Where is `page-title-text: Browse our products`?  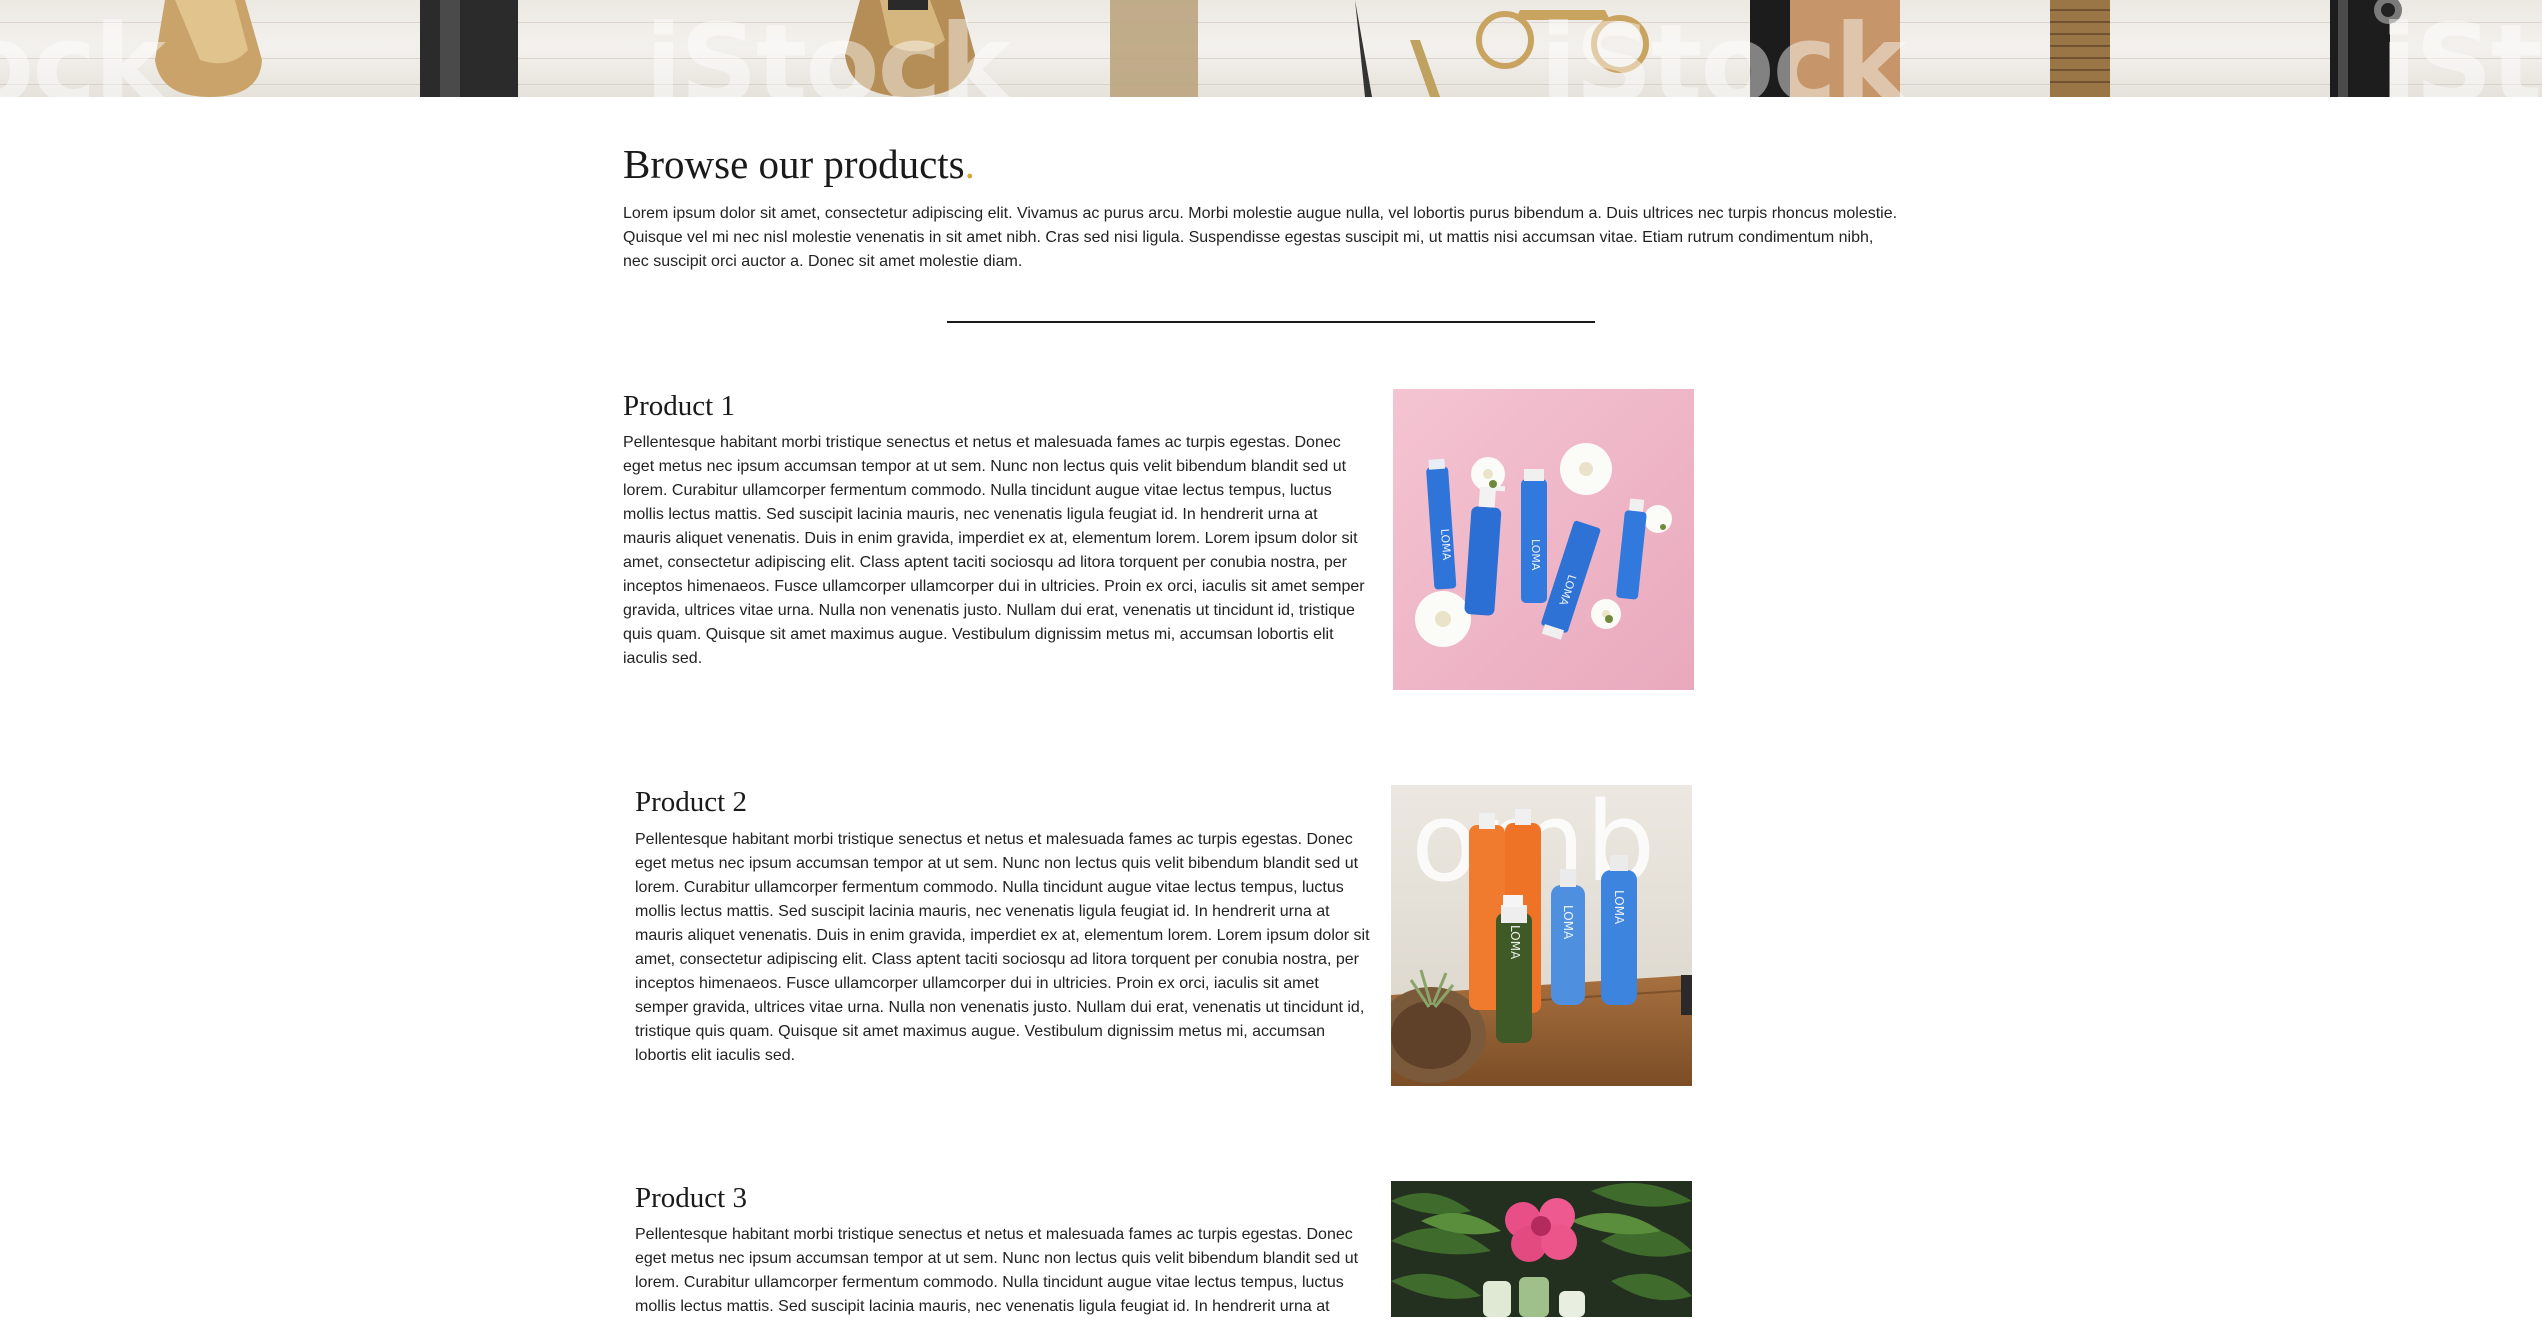 page-title-text: Browse our products is located at coordinates (794, 164).